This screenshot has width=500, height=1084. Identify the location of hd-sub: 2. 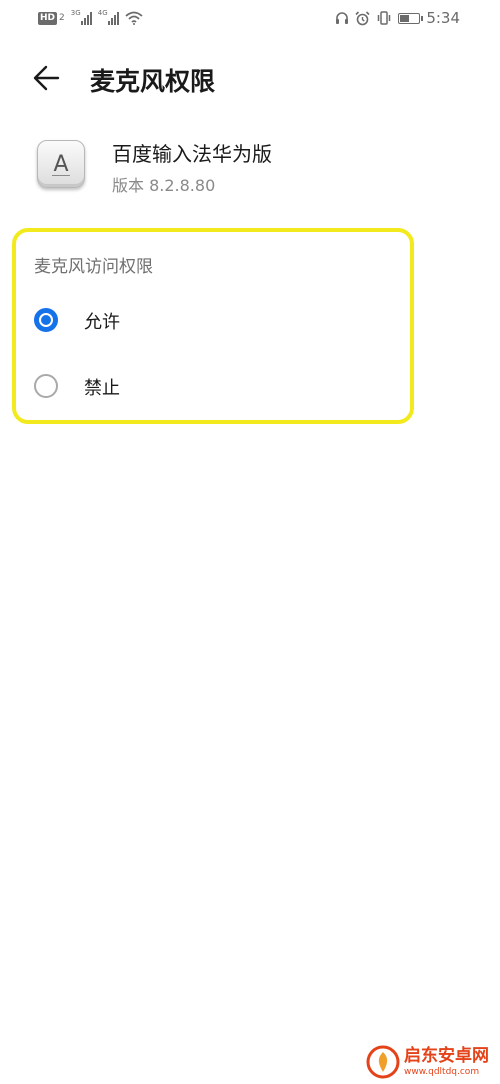
(62, 18).